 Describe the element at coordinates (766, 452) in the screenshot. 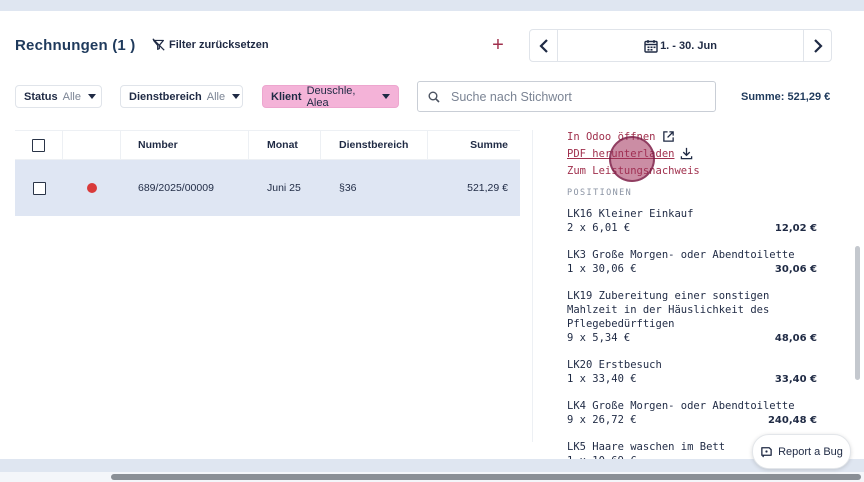

I see `bug-icon` at that location.